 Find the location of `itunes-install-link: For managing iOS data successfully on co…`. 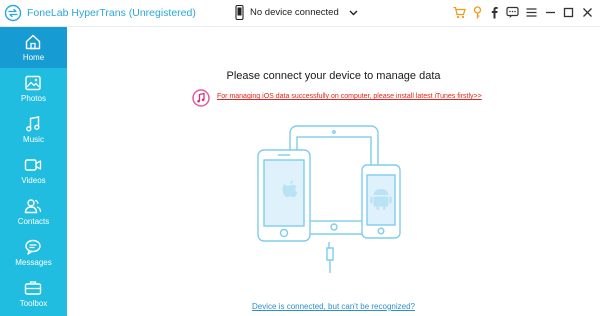

itunes-install-link: For managing iOS data successfully on co… is located at coordinates (349, 96).